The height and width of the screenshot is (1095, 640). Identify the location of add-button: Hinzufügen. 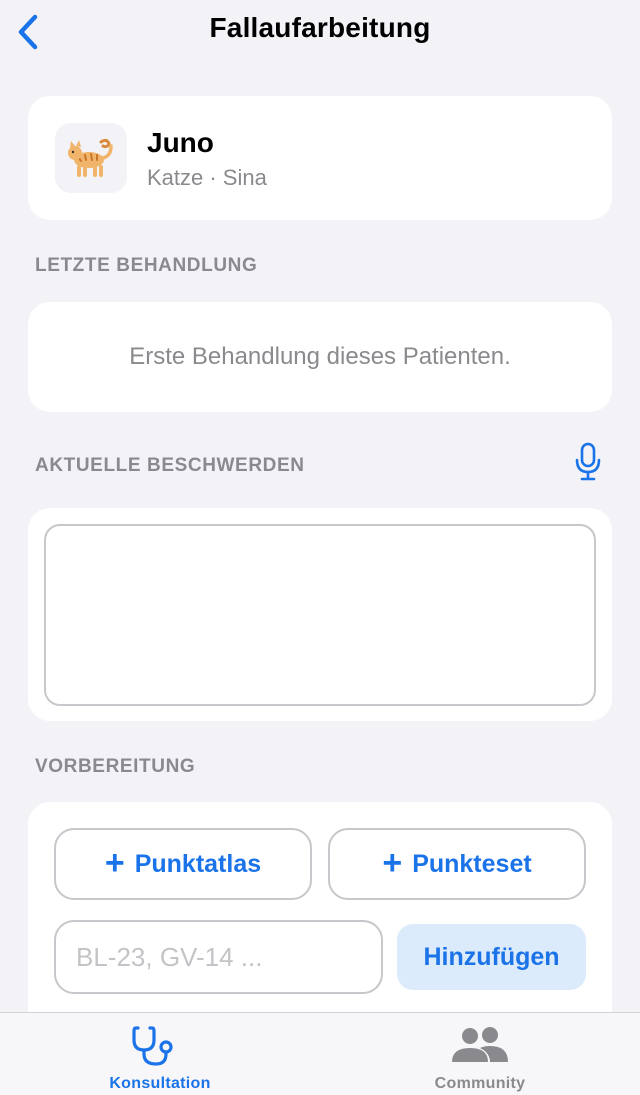
(491, 957).